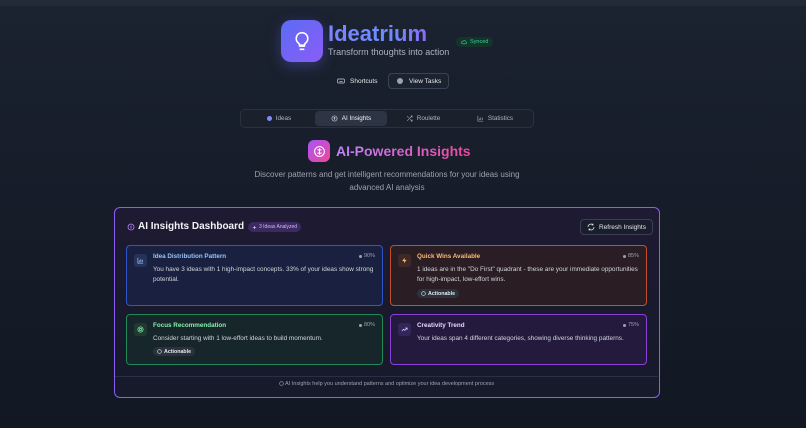  I want to click on confidence-score: 90%, so click(366, 256).